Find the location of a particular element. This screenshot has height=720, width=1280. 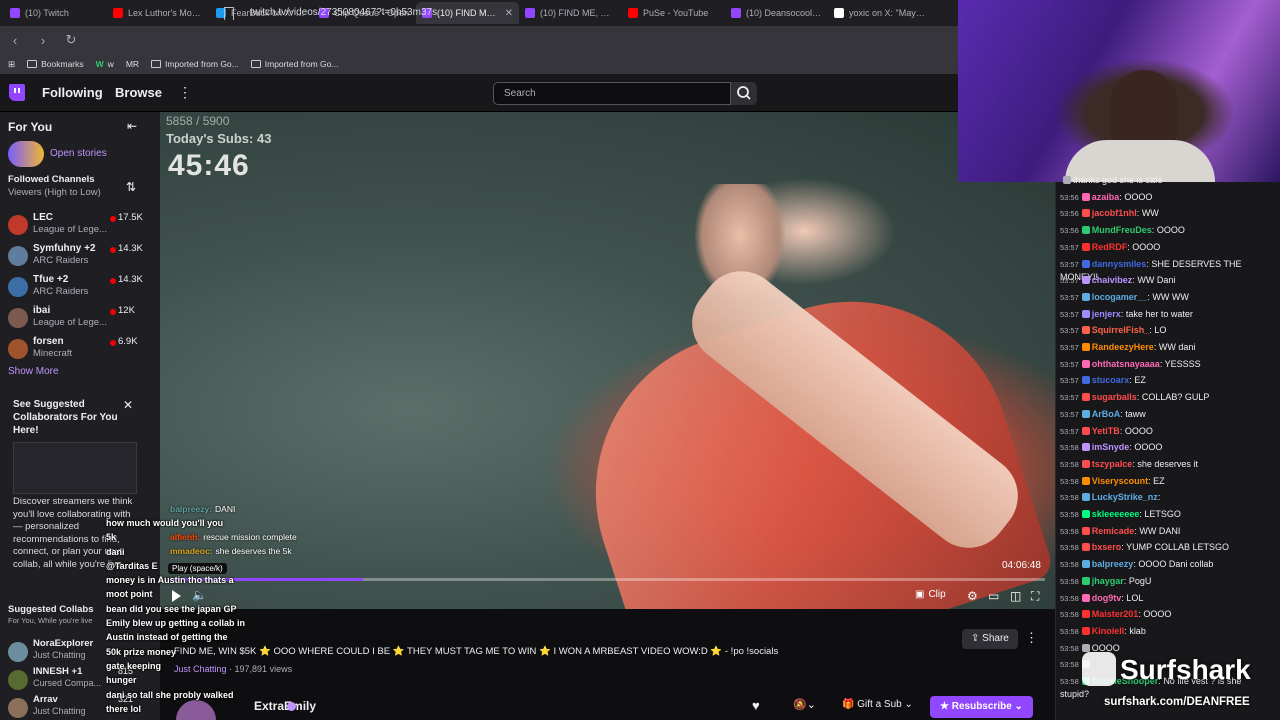

channel-viewers: 17.5K is located at coordinates (130, 217).